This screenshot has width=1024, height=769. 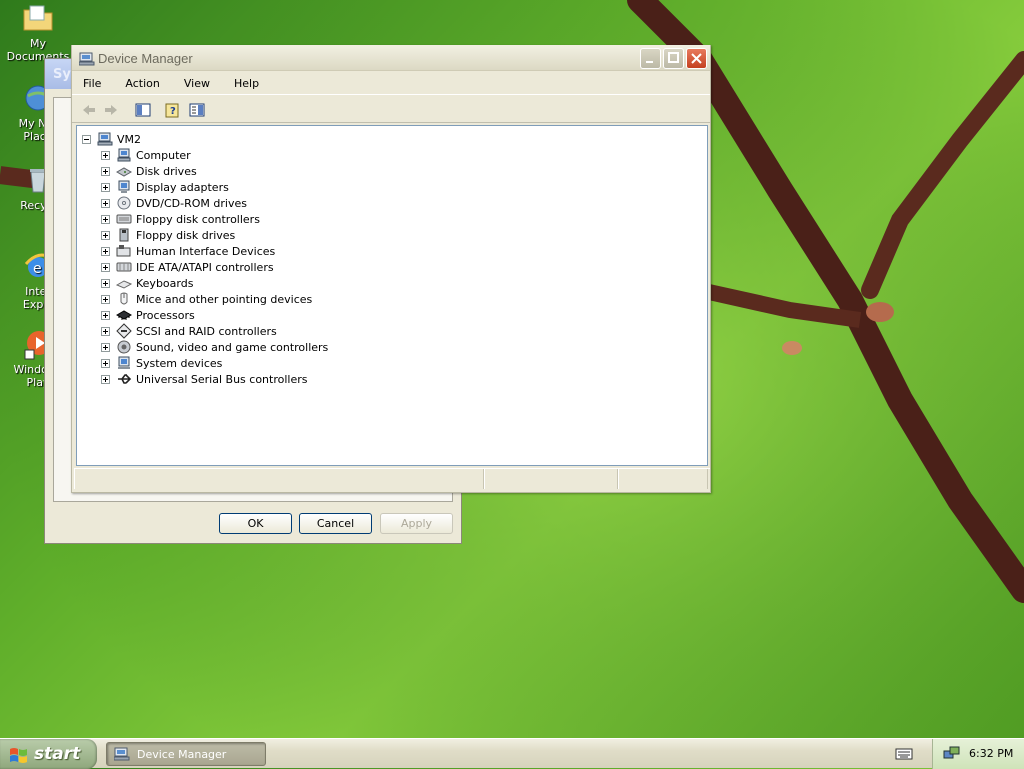 I want to click on disk-drive-icon, so click(x=124, y=172).